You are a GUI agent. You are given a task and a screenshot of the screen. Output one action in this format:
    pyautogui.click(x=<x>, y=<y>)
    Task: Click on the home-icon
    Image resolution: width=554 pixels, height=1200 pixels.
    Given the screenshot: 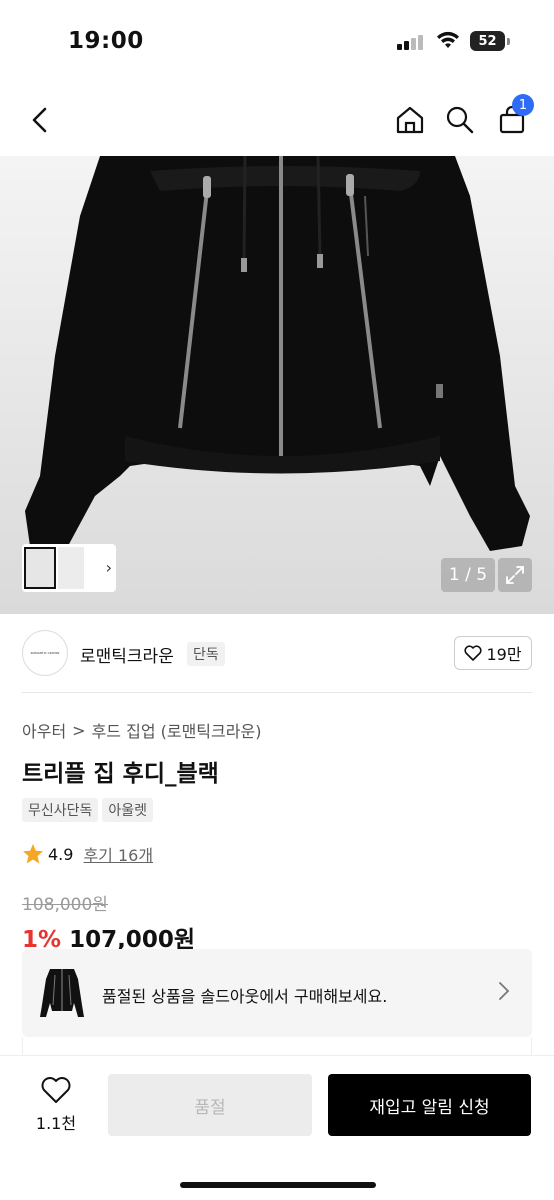 What is the action you would take?
    pyautogui.click(x=410, y=120)
    